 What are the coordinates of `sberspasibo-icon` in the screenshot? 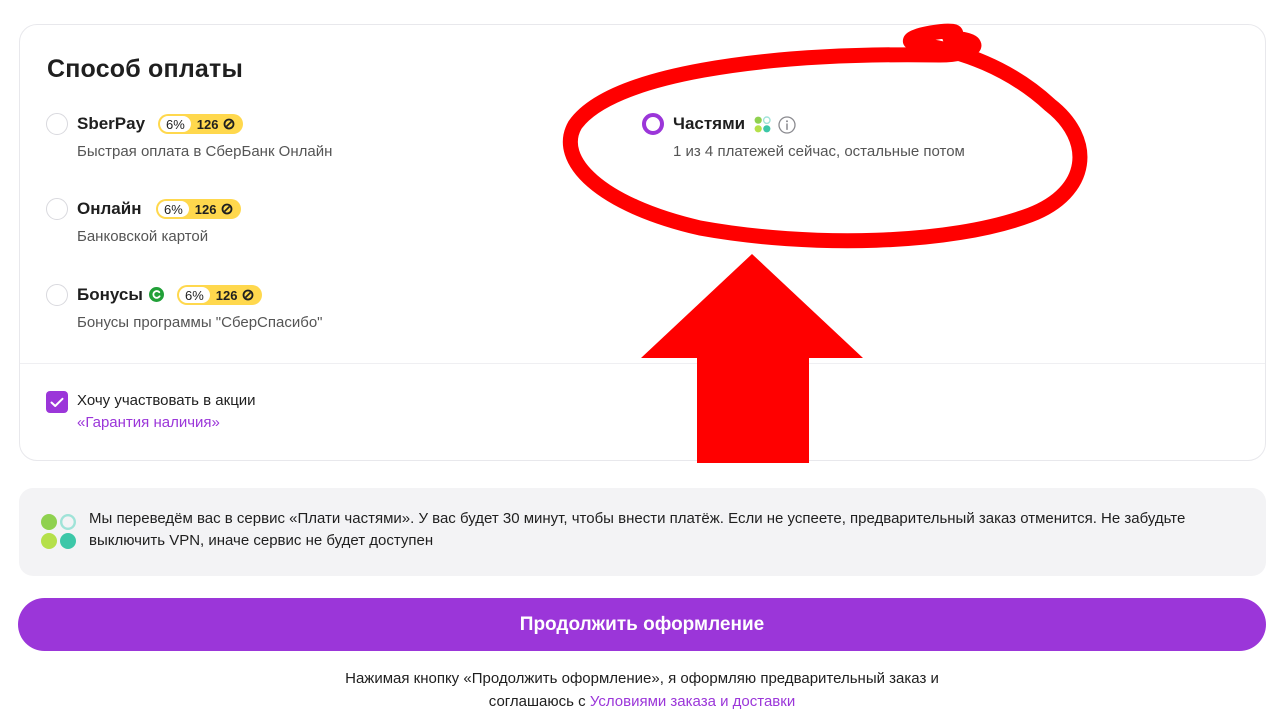 It's located at (156, 294).